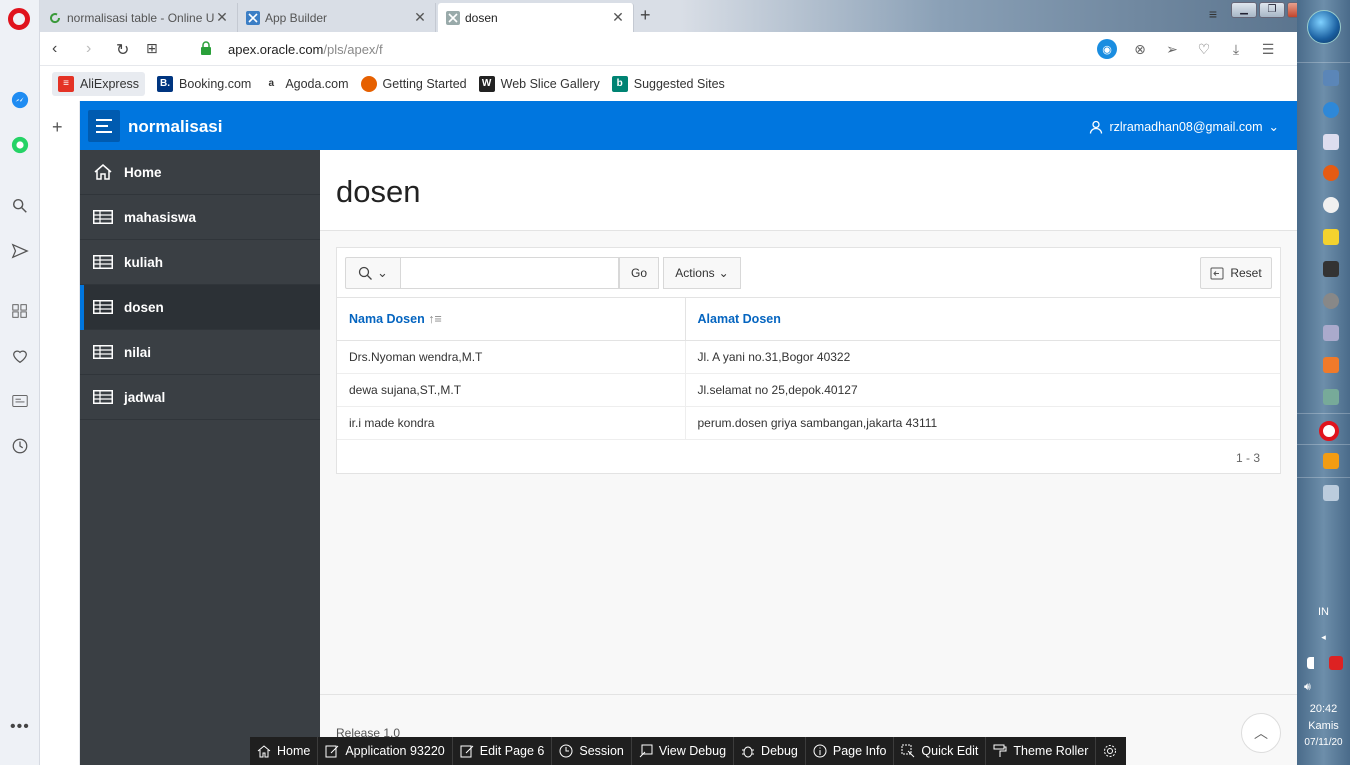 The image size is (1350, 765). What do you see at coordinates (373, 273) in the screenshot?
I see `search-column-button: ⌄` at bounding box center [373, 273].